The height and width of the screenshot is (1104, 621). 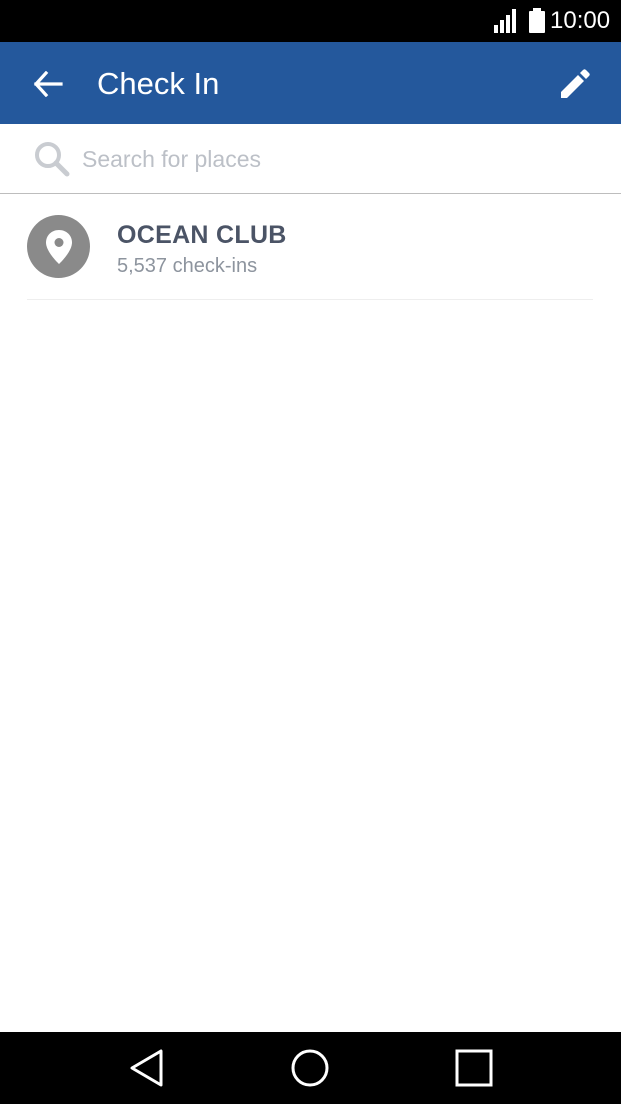 I want to click on battery-icon, so click(x=537, y=20).